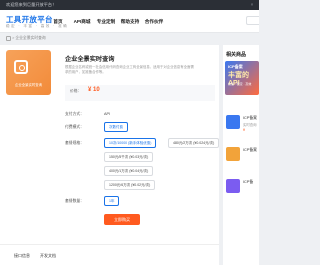 Image resolution: width=320 pixels, height=265 pixels. I want to click on nav-partners: 合作伙伴, so click(154, 21).